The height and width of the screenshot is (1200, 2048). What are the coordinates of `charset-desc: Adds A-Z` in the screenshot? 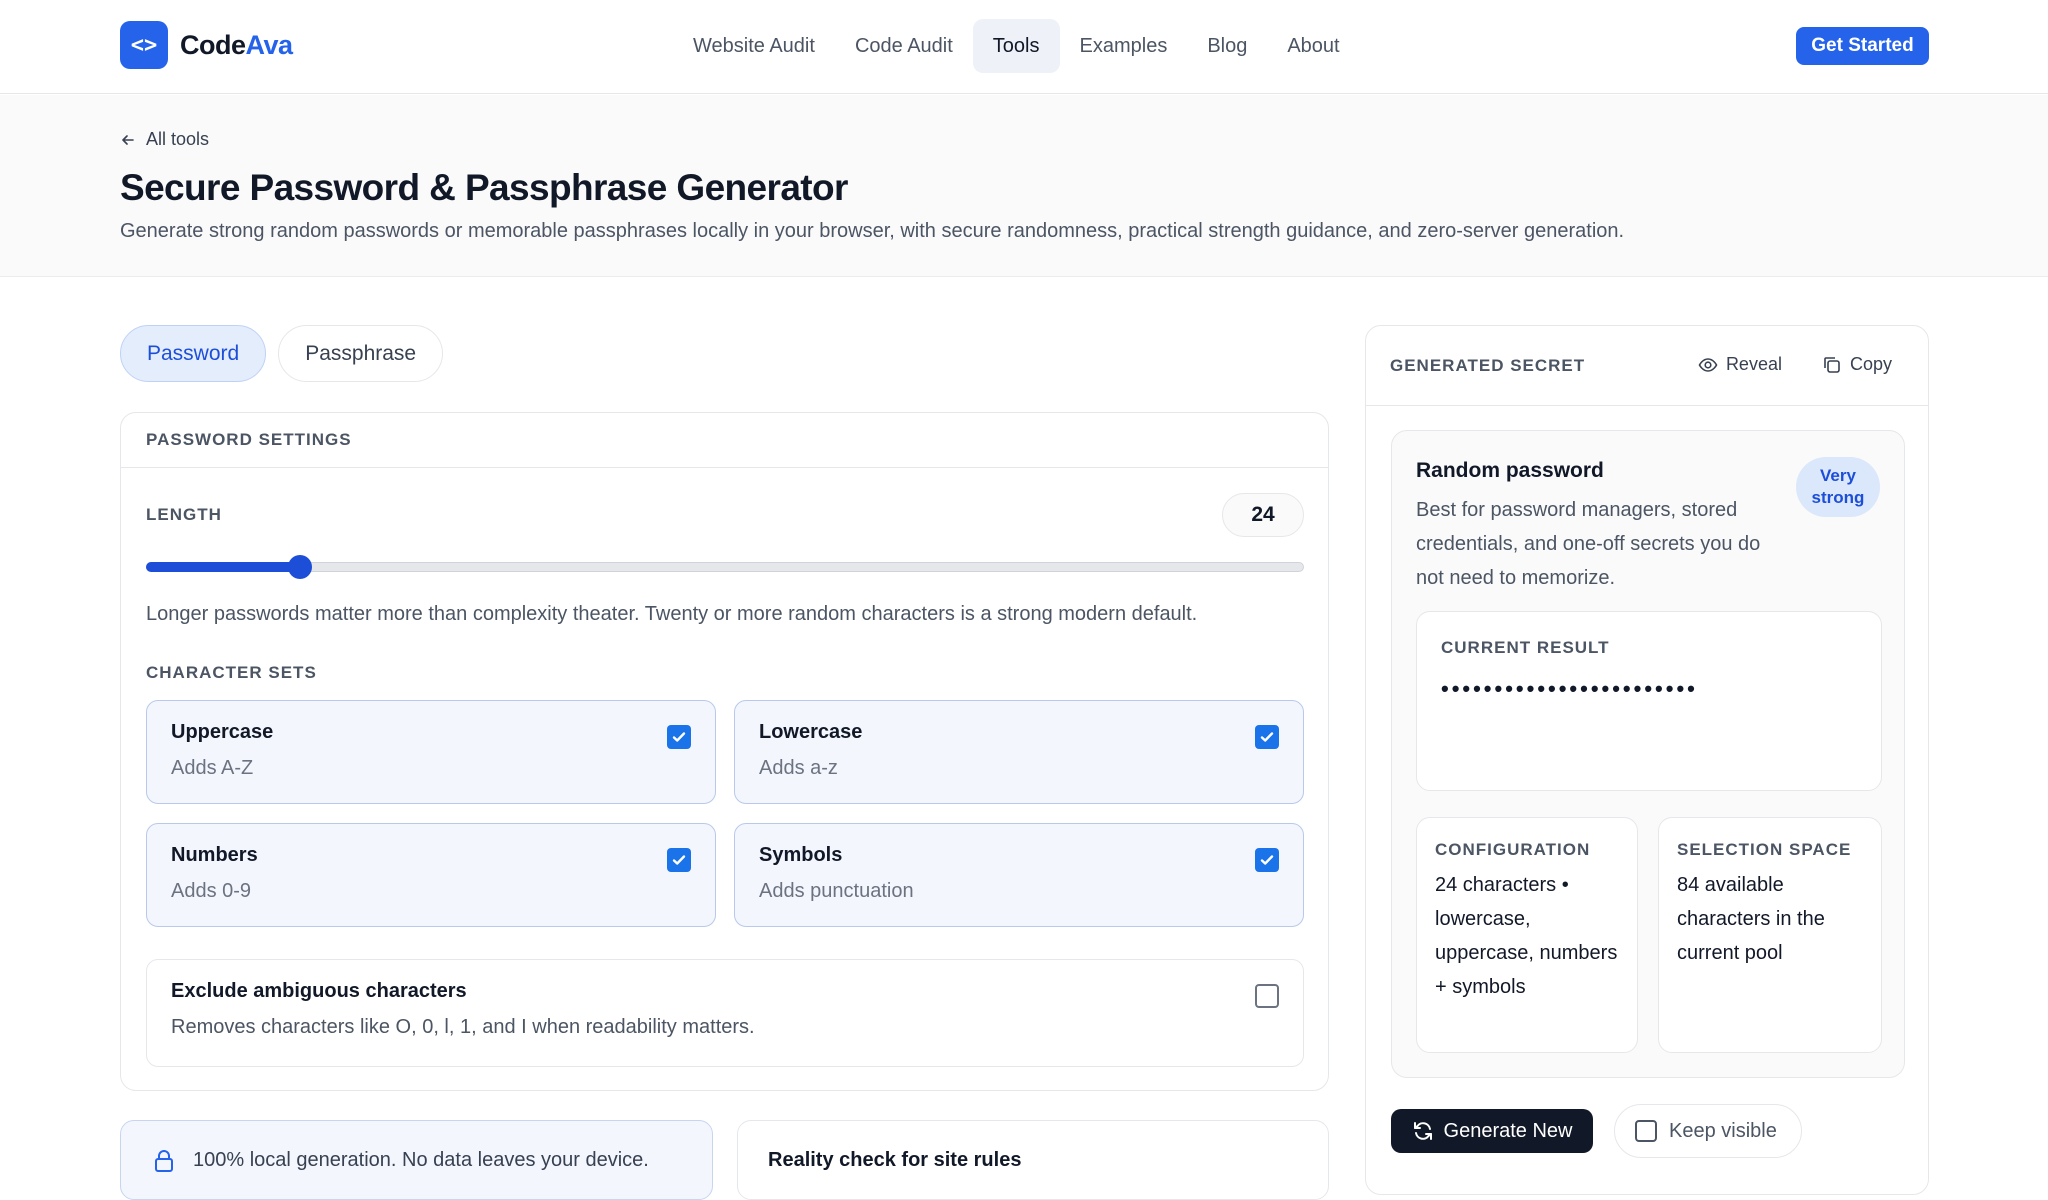 It's located at (212, 768).